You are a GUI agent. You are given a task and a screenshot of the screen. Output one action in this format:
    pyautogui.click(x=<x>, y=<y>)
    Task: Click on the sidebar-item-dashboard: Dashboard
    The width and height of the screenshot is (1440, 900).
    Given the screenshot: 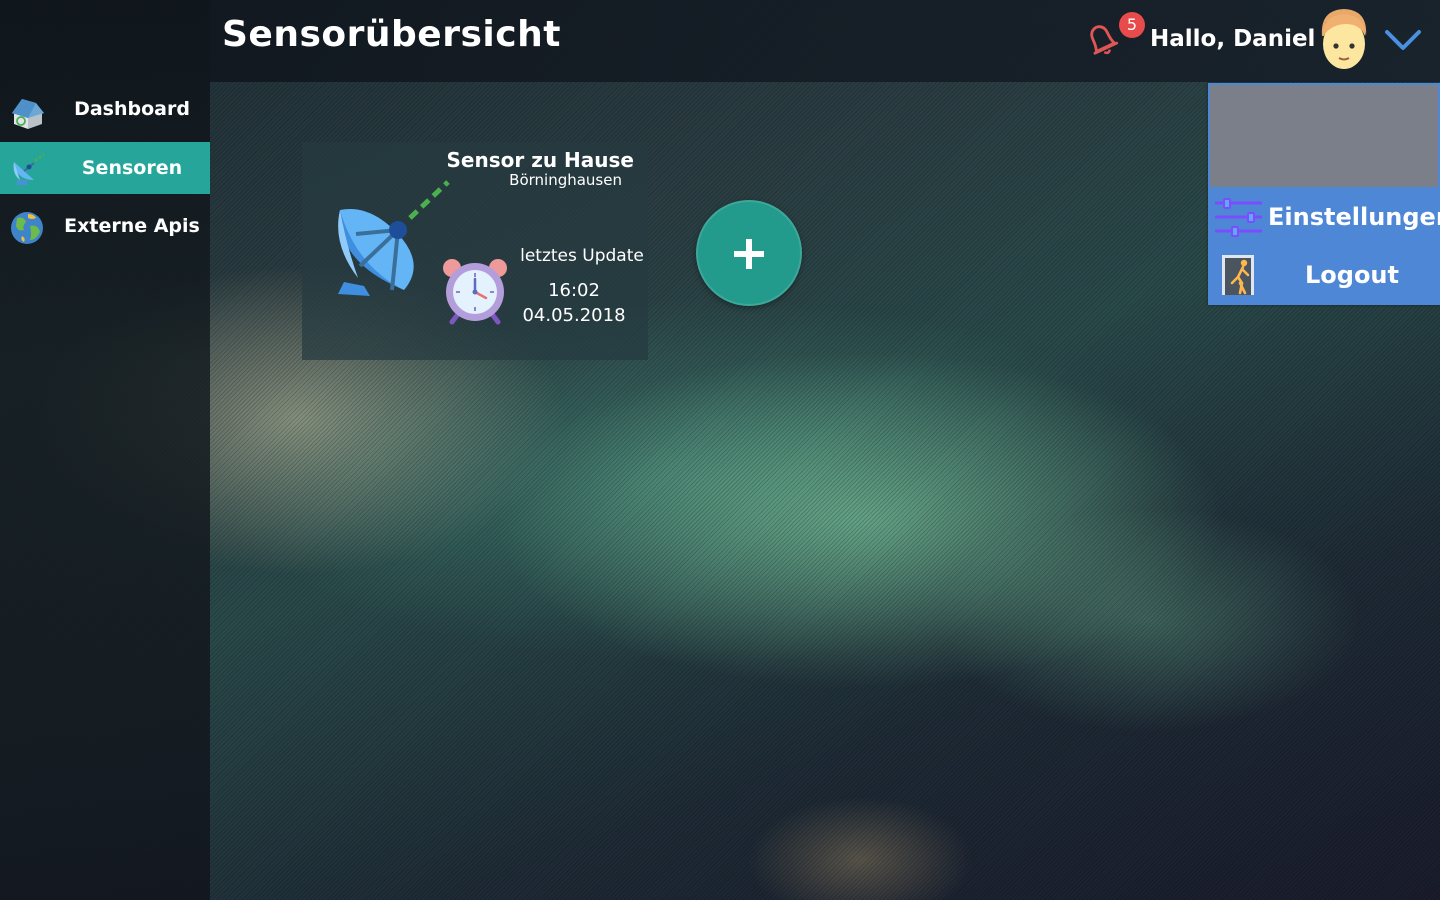 What is the action you would take?
    pyautogui.click(x=105, y=109)
    